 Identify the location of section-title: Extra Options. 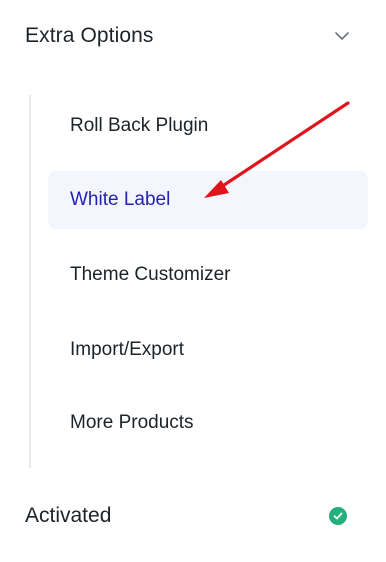
(89, 35).